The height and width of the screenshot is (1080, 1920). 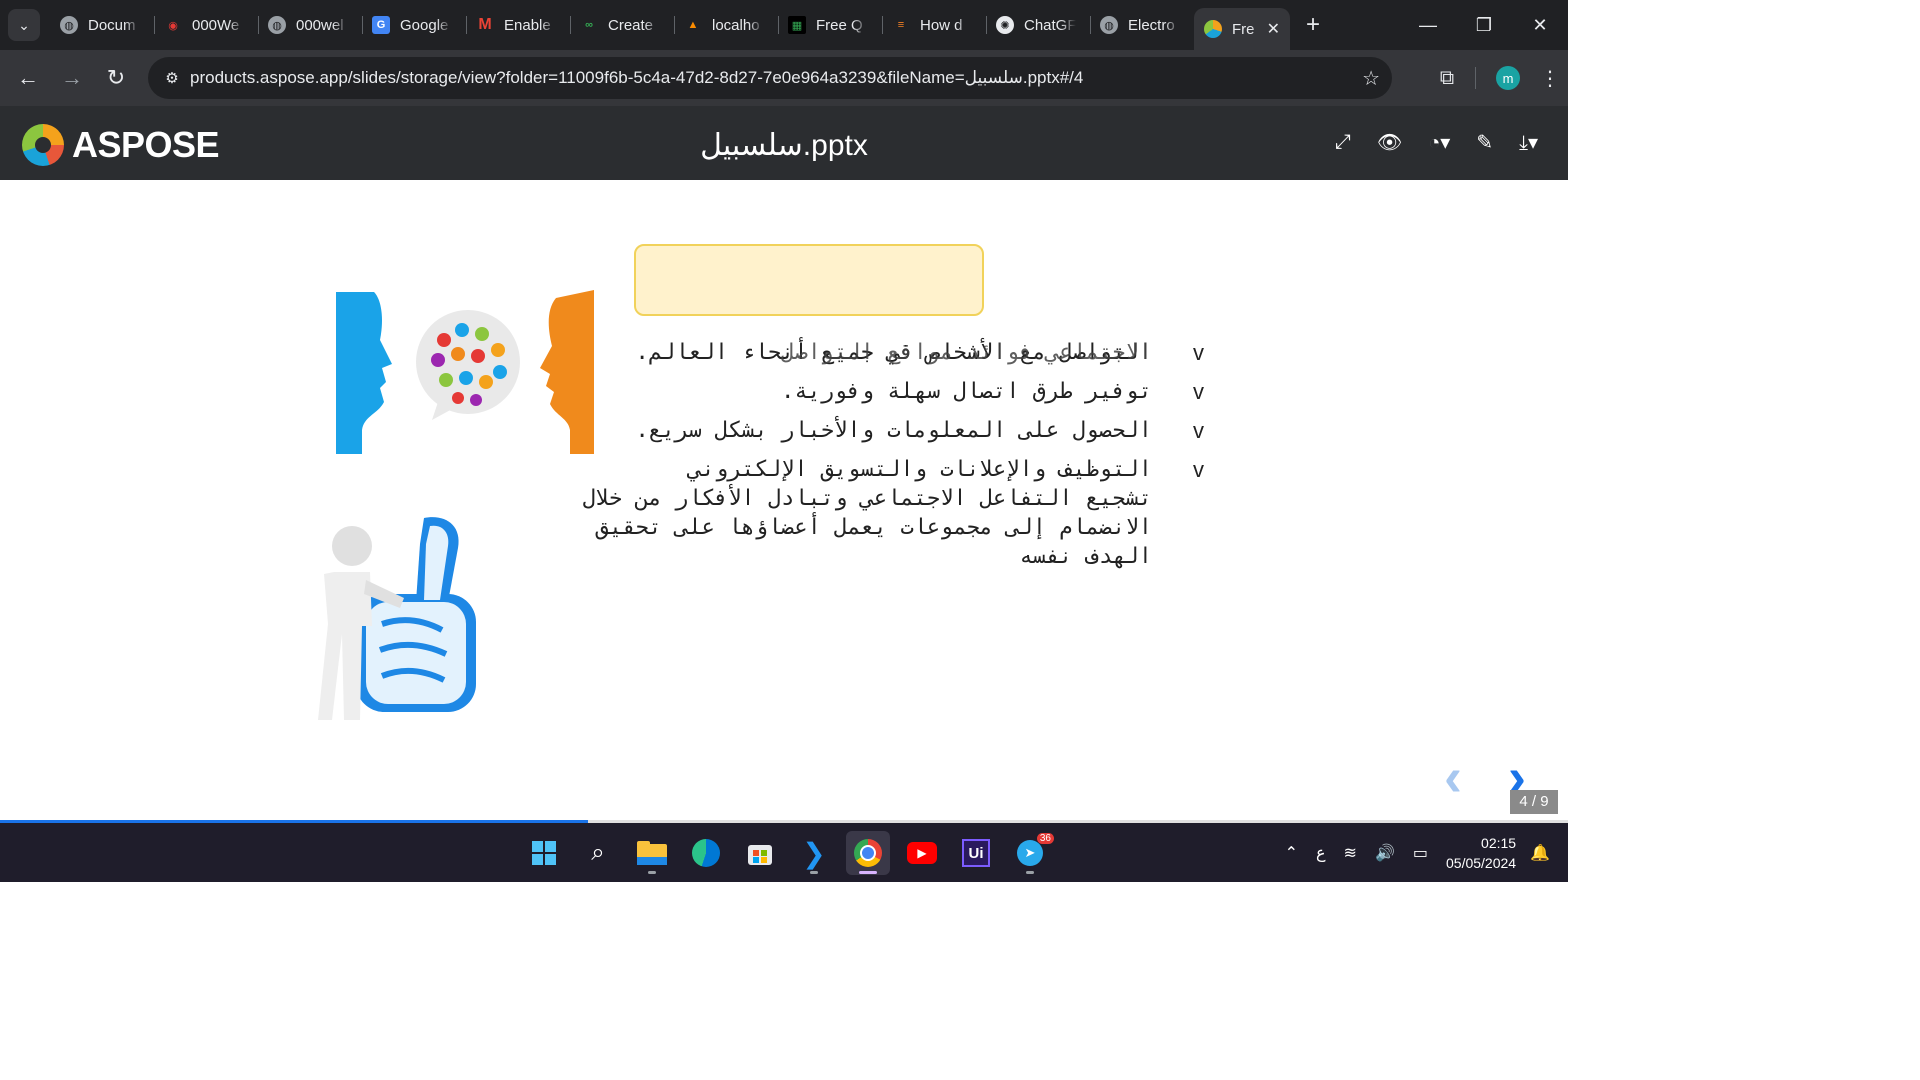 I want to click on uipath-icon: Ui, so click(x=976, y=853).